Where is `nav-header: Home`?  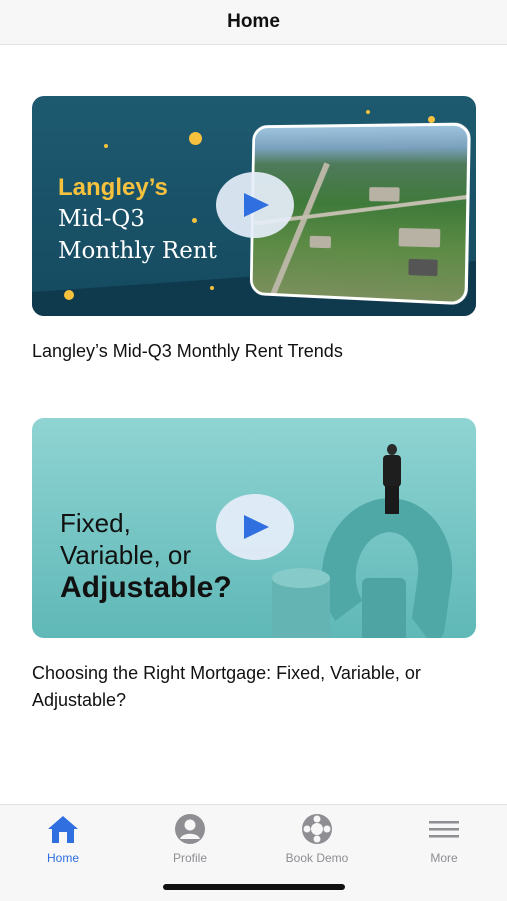 nav-header: Home is located at coordinates (253, 22).